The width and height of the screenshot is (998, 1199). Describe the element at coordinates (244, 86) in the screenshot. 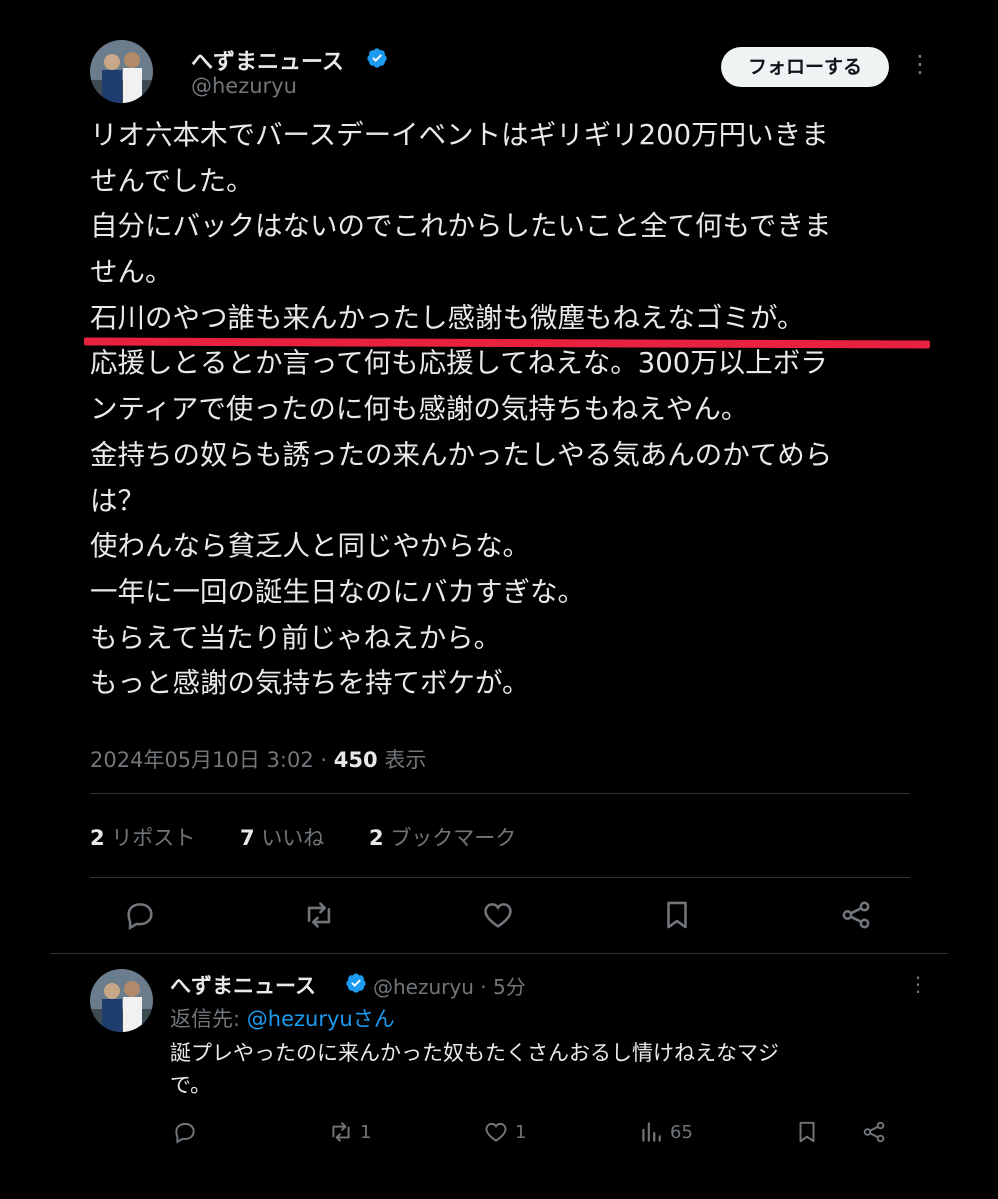

I see `author-handle: @hezuryu` at that location.